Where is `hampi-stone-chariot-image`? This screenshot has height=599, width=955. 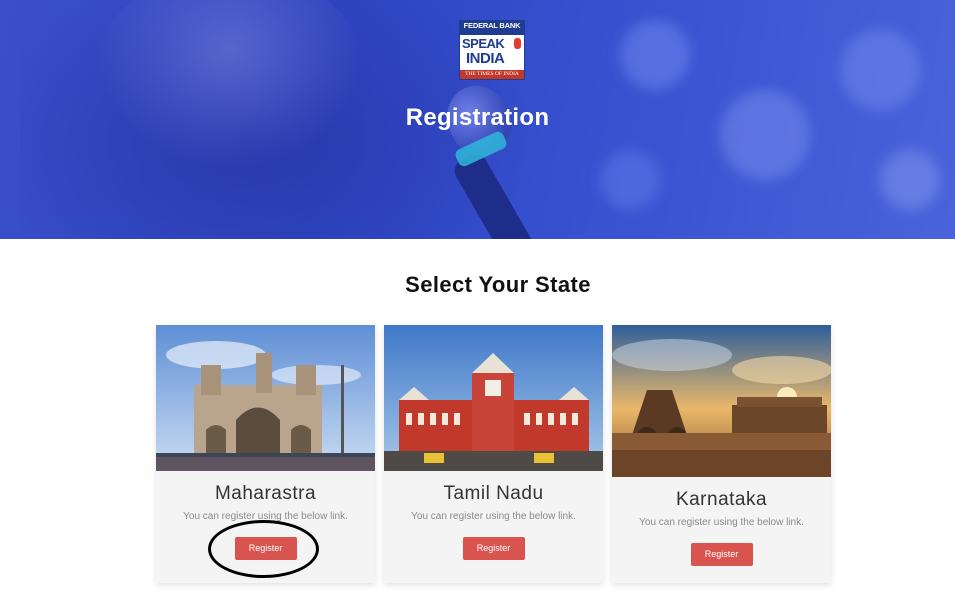
hampi-stone-chariot-image is located at coordinates (721, 401).